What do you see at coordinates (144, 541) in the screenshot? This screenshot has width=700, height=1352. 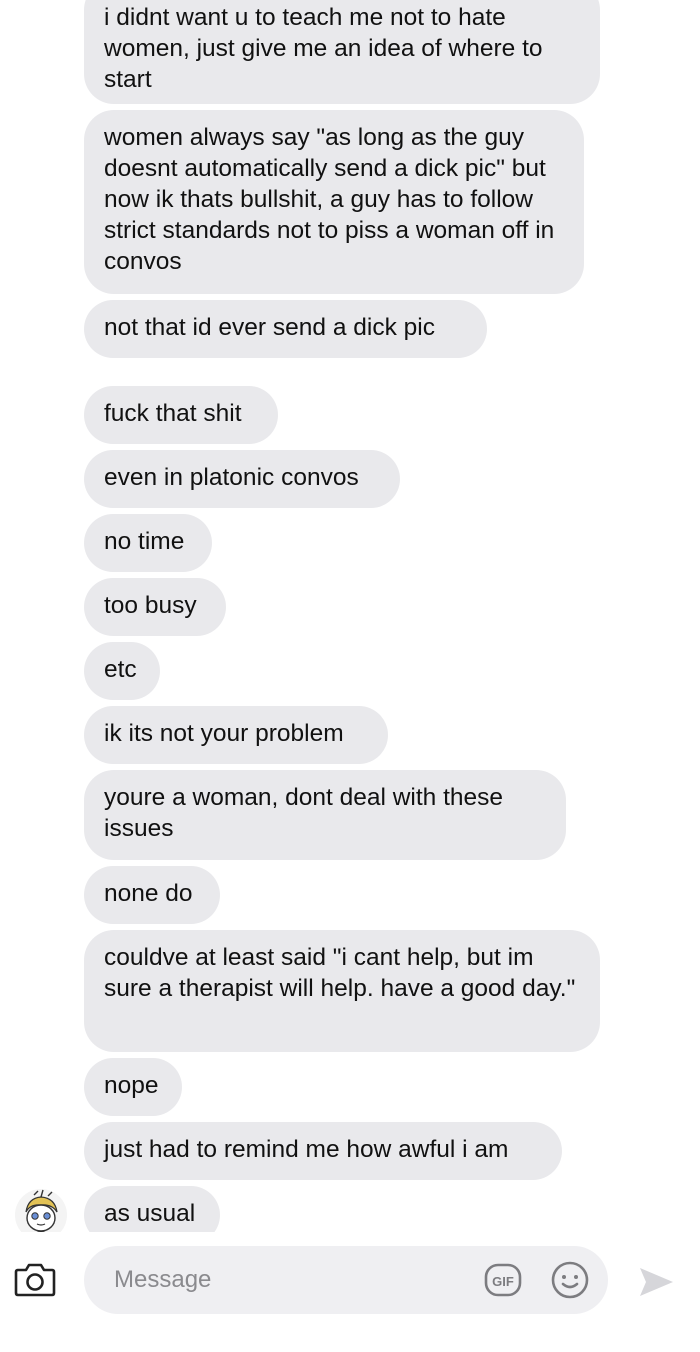 I see `message-text: no time` at bounding box center [144, 541].